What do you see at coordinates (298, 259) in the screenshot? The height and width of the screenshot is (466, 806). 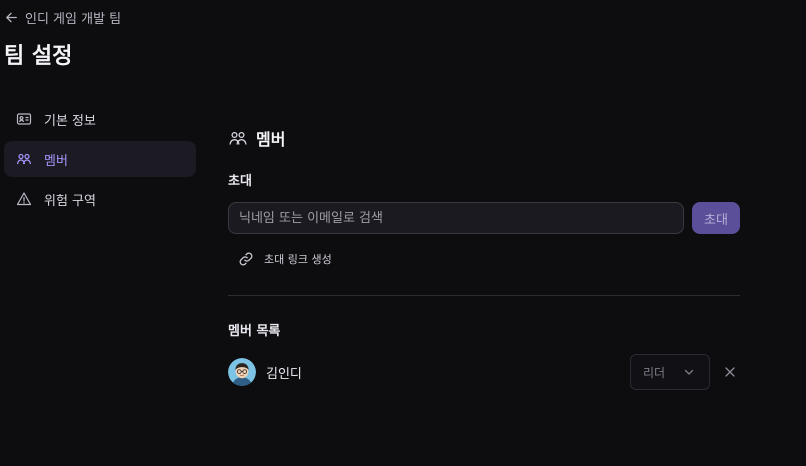 I see `invite-link-label: 초대 링크 생성` at bounding box center [298, 259].